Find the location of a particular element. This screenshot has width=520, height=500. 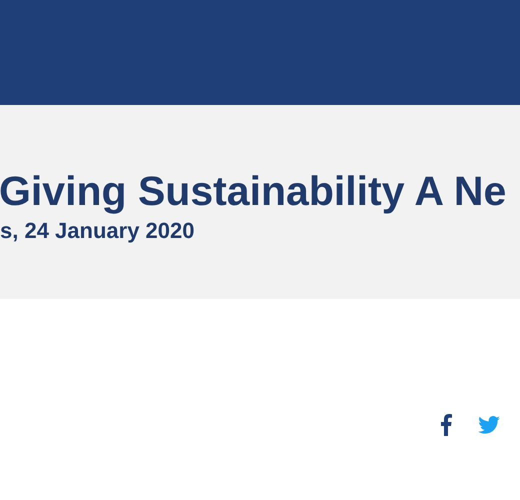

twitter-icon is located at coordinates (489, 425).